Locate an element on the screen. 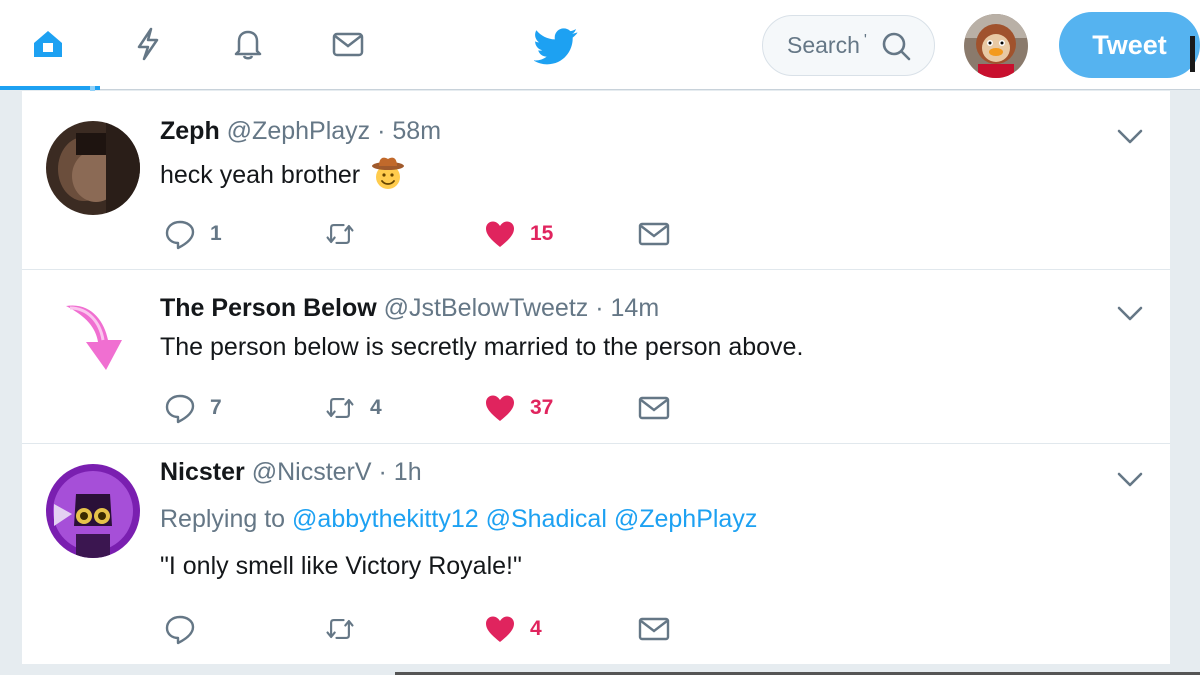 This screenshot has width=1200, height=675. bell-icon is located at coordinates (248, 44).